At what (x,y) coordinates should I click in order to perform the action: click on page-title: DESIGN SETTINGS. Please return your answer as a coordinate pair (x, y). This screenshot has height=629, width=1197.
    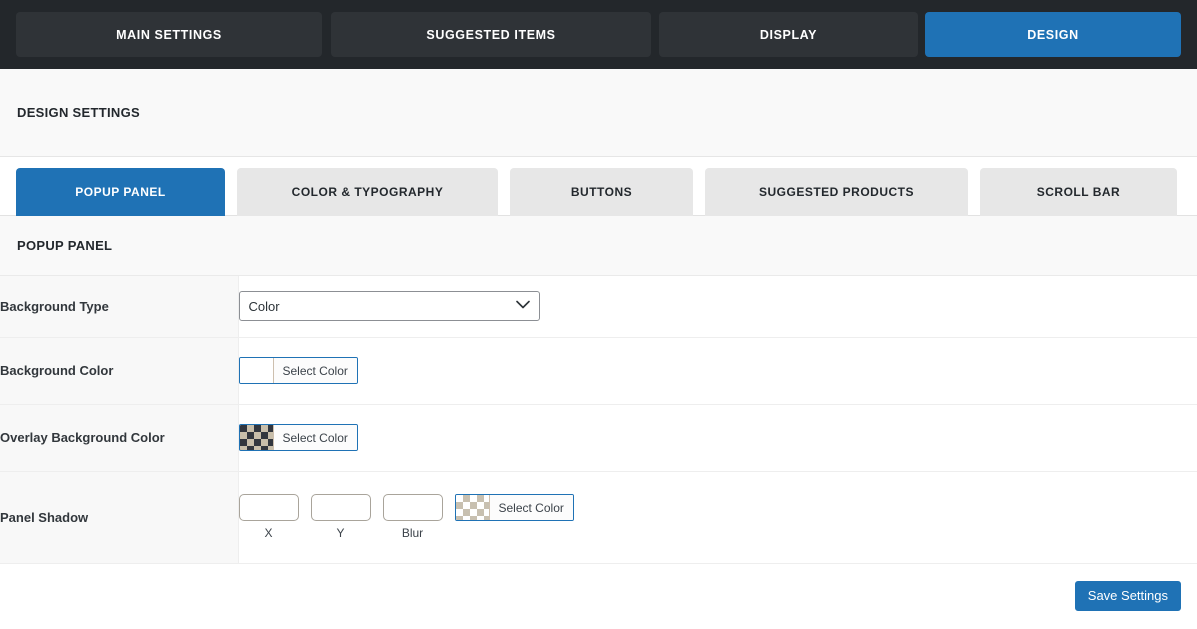
    Looking at the image, I should click on (78, 112).